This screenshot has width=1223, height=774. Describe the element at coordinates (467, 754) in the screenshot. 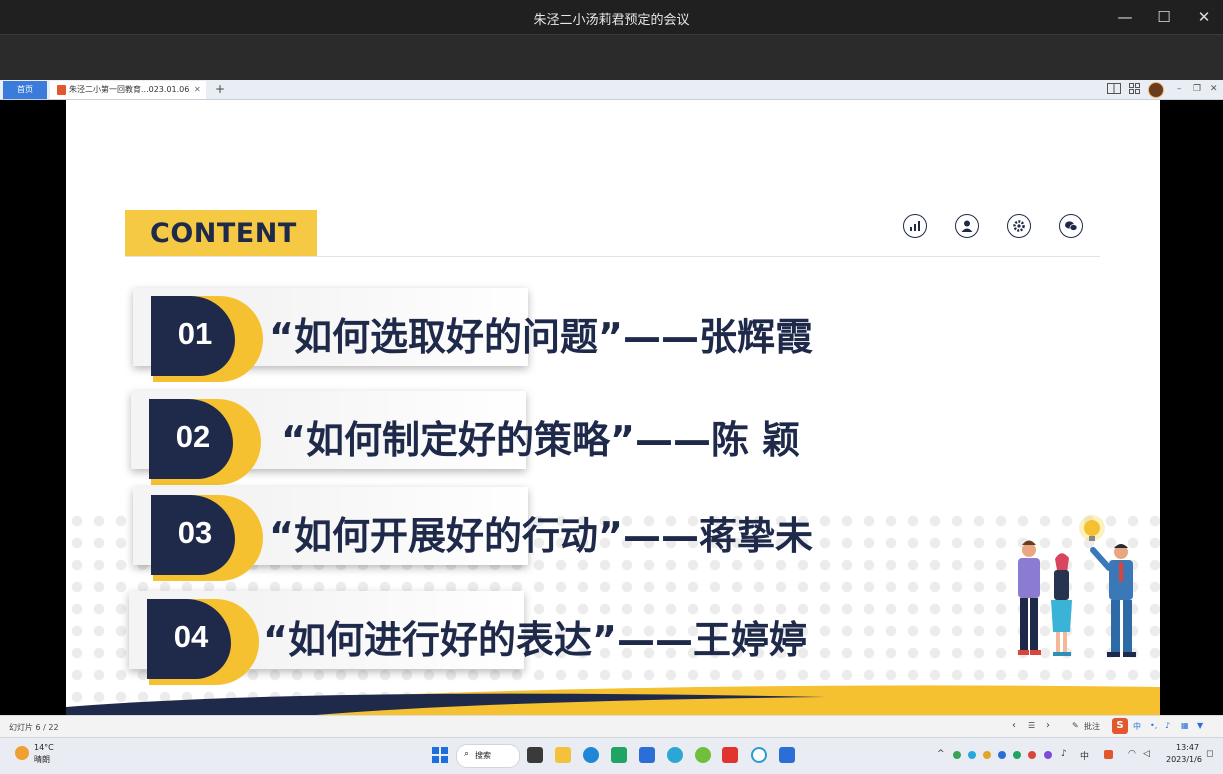

I see `search-icon: ⌕` at that location.